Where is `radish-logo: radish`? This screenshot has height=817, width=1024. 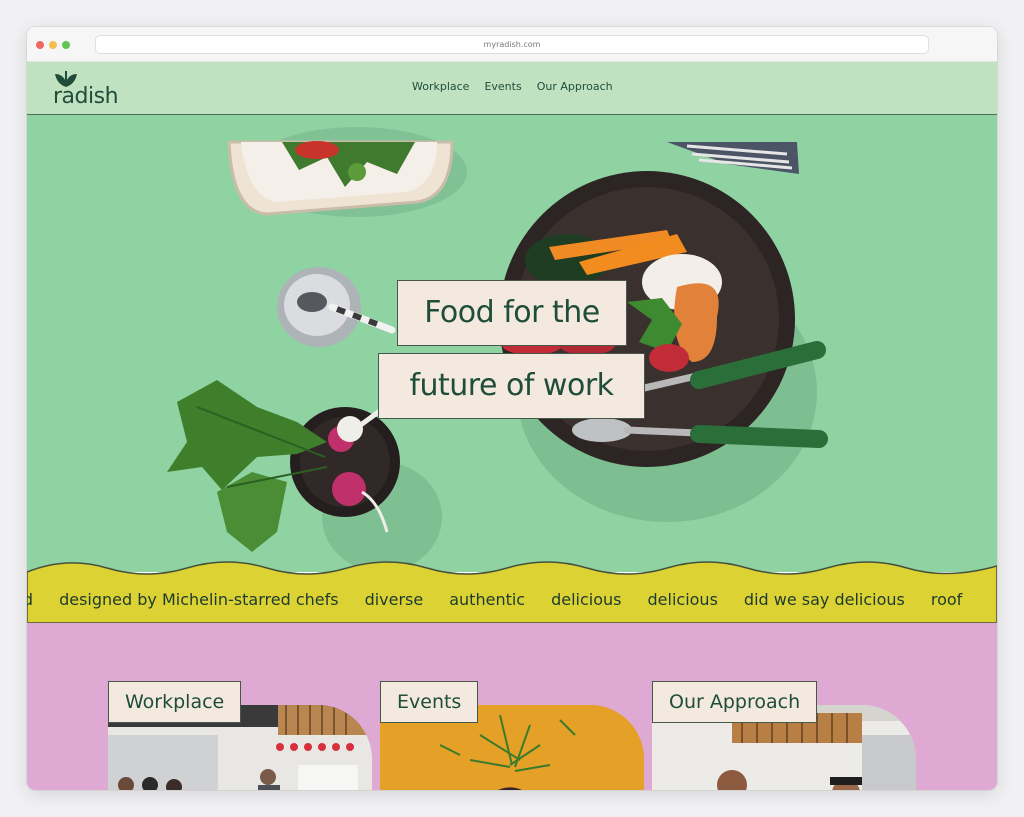
radish-logo: radish is located at coordinates (89, 90).